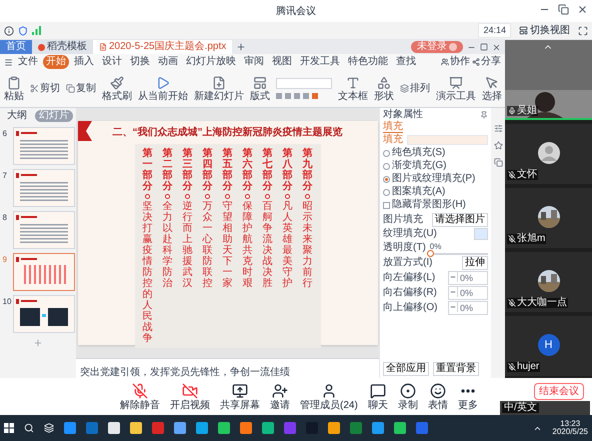 Image resolution: width=592 pixels, height=441 pixels. I want to click on slide-number: 8, so click(5, 218).